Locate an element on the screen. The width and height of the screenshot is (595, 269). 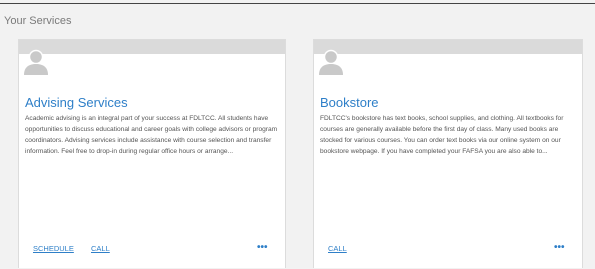
top-divider is located at coordinates (297, 3).